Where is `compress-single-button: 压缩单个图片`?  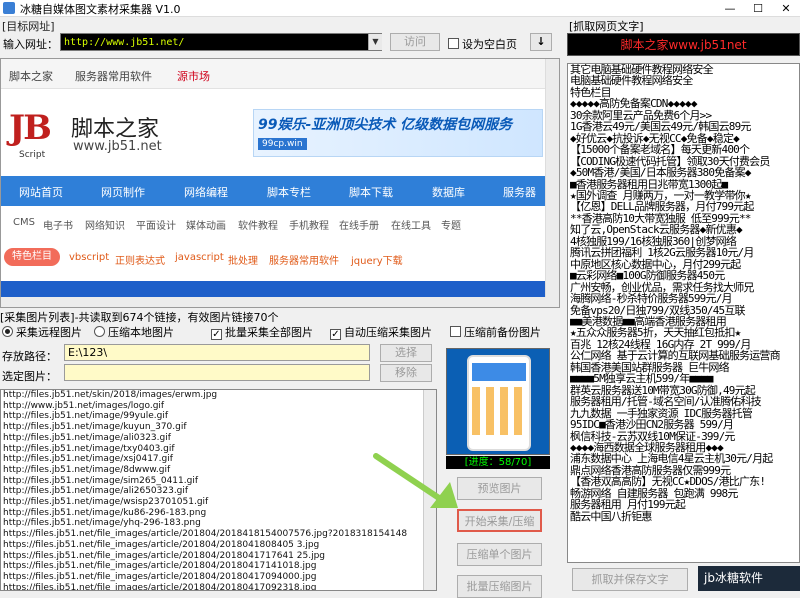
compress-single-button: 压缩单个图片 is located at coordinates (499, 554).